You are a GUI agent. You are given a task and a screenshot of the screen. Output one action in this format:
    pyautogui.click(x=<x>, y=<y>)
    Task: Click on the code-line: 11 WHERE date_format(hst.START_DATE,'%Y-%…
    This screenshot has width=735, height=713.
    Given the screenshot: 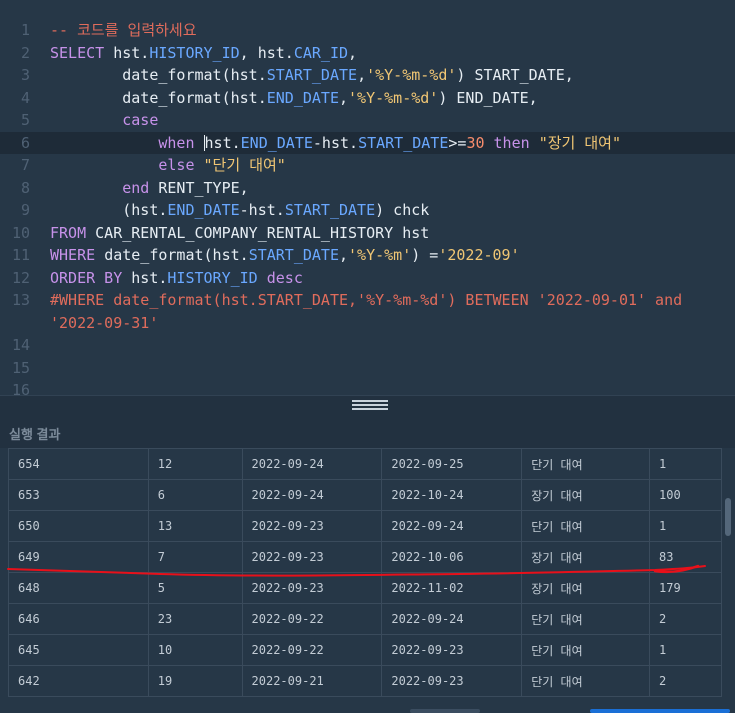 What is the action you would take?
    pyautogui.click(x=367, y=255)
    